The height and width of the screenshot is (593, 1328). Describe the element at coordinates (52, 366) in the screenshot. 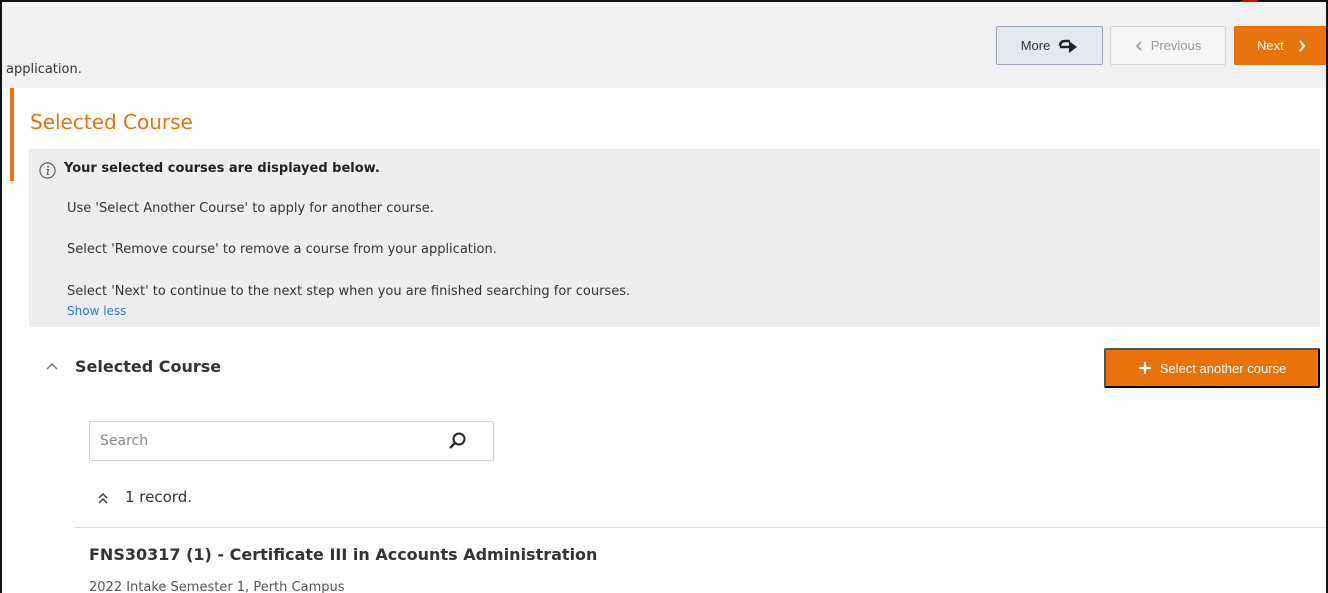

I see `chevron-up-icon` at that location.